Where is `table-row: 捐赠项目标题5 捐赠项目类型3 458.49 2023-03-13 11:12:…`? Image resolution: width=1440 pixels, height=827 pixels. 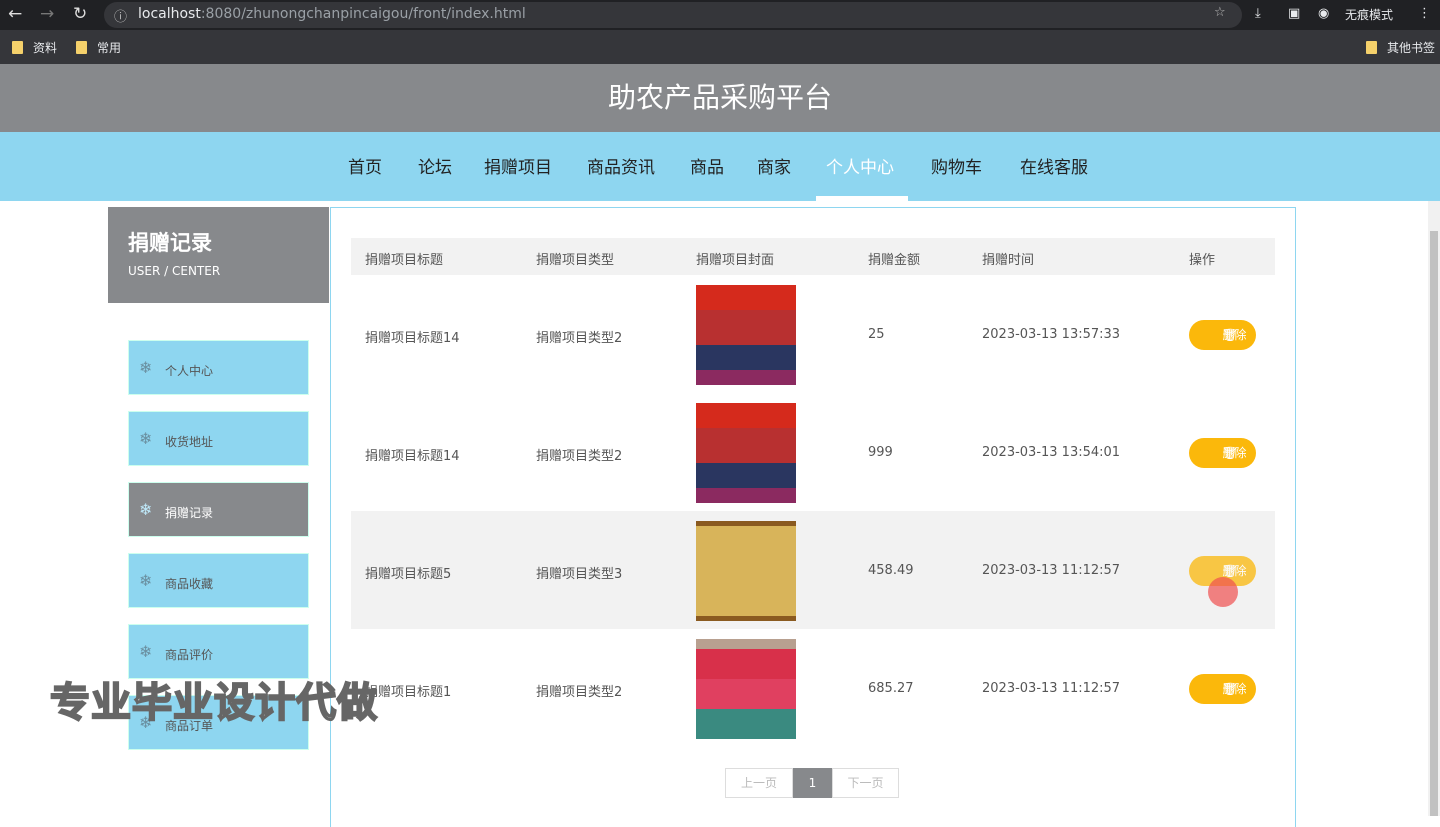
table-row: 捐赠项目标题5 捐赠项目类型3 458.49 2023-03-13 11:12:… is located at coordinates (813, 570).